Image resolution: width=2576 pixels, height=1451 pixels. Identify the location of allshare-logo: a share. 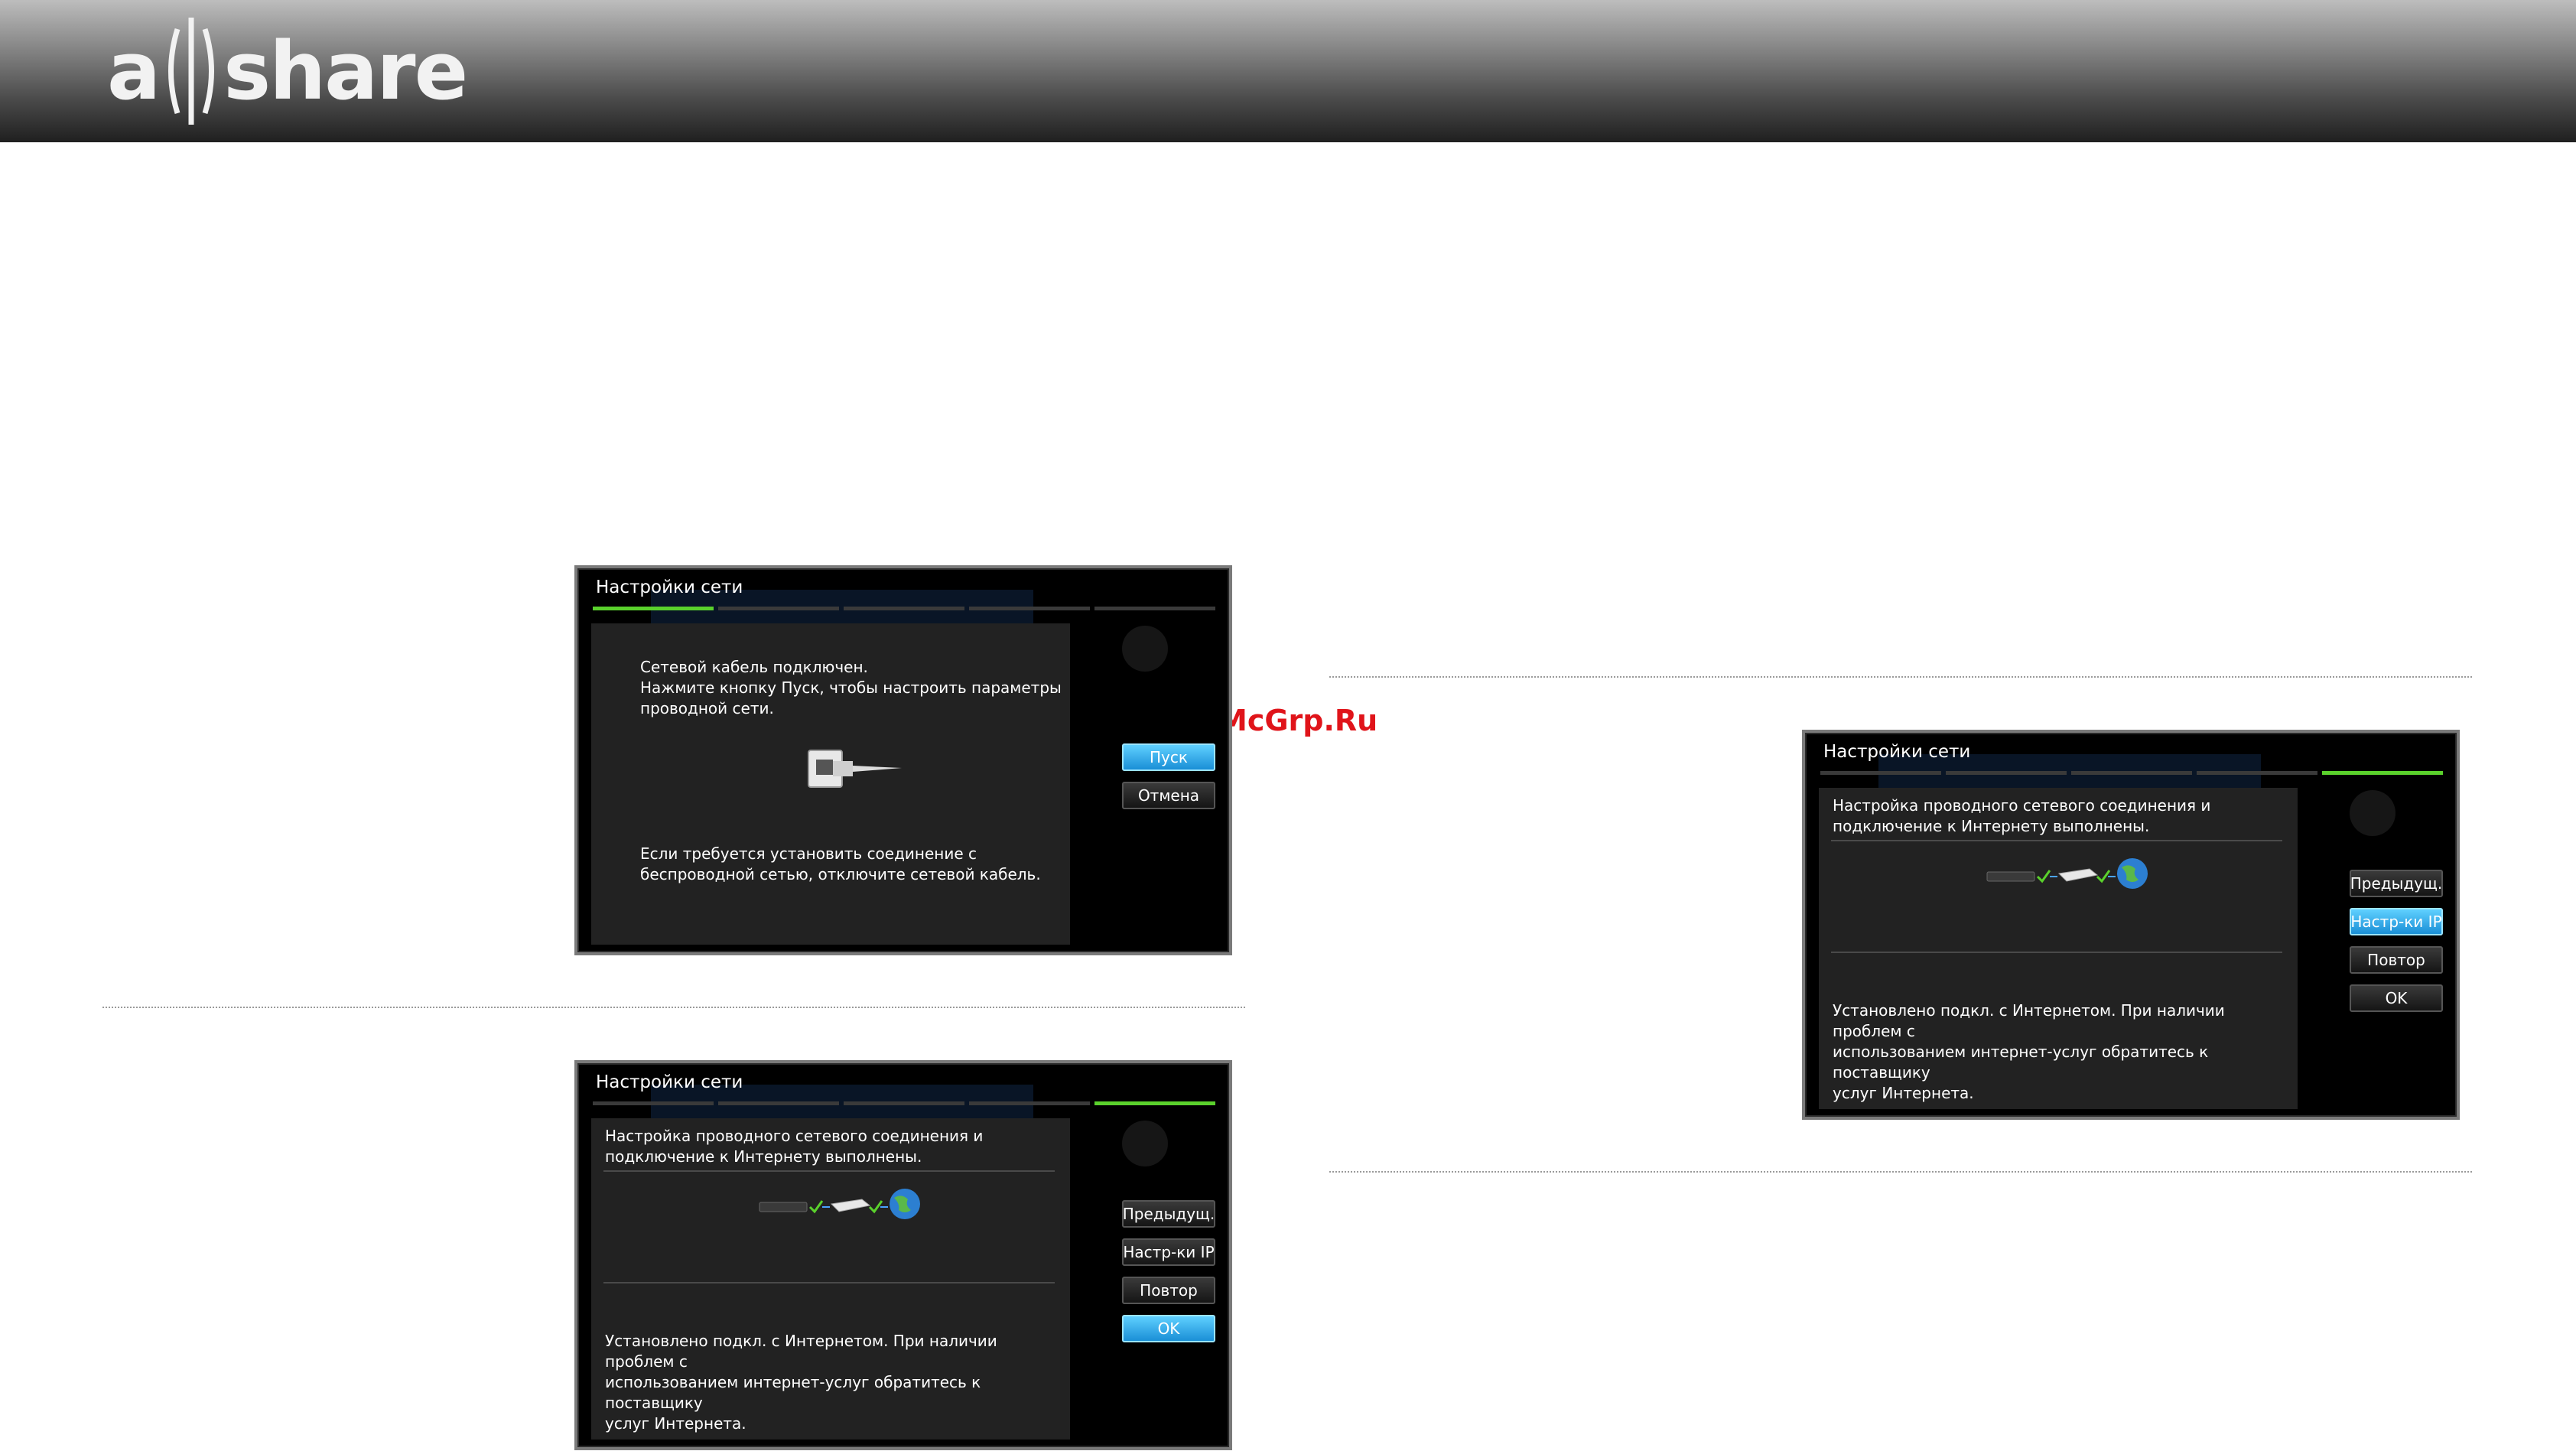
(287, 71).